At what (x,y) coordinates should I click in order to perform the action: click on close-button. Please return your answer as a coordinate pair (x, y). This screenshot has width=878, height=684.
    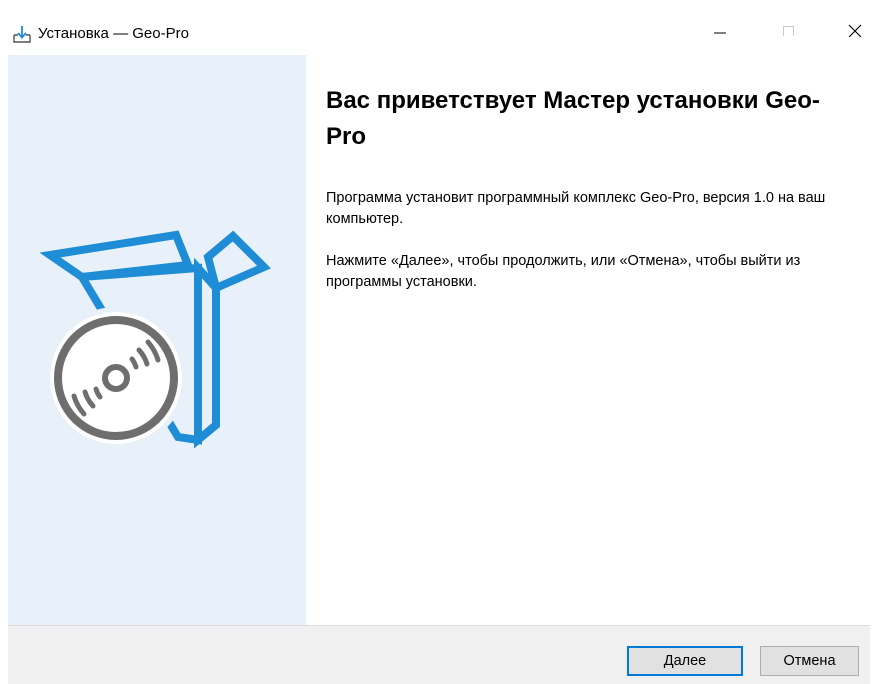
    Looking at the image, I should click on (855, 32).